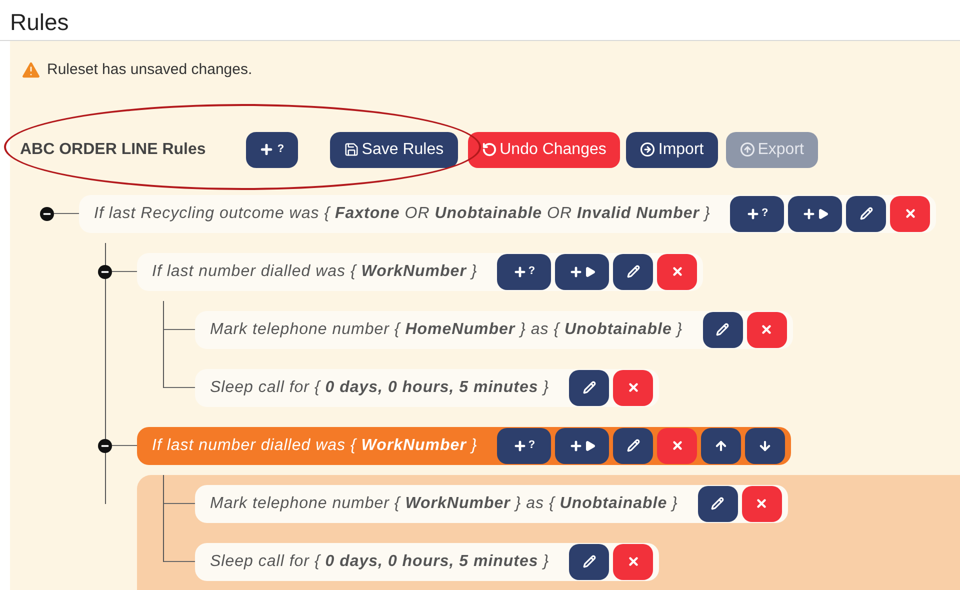 Image resolution: width=960 pixels, height=590 pixels. I want to click on action-row: Mark telephone number { WorkNumber } as { Unobtainable }, so click(491, 503).